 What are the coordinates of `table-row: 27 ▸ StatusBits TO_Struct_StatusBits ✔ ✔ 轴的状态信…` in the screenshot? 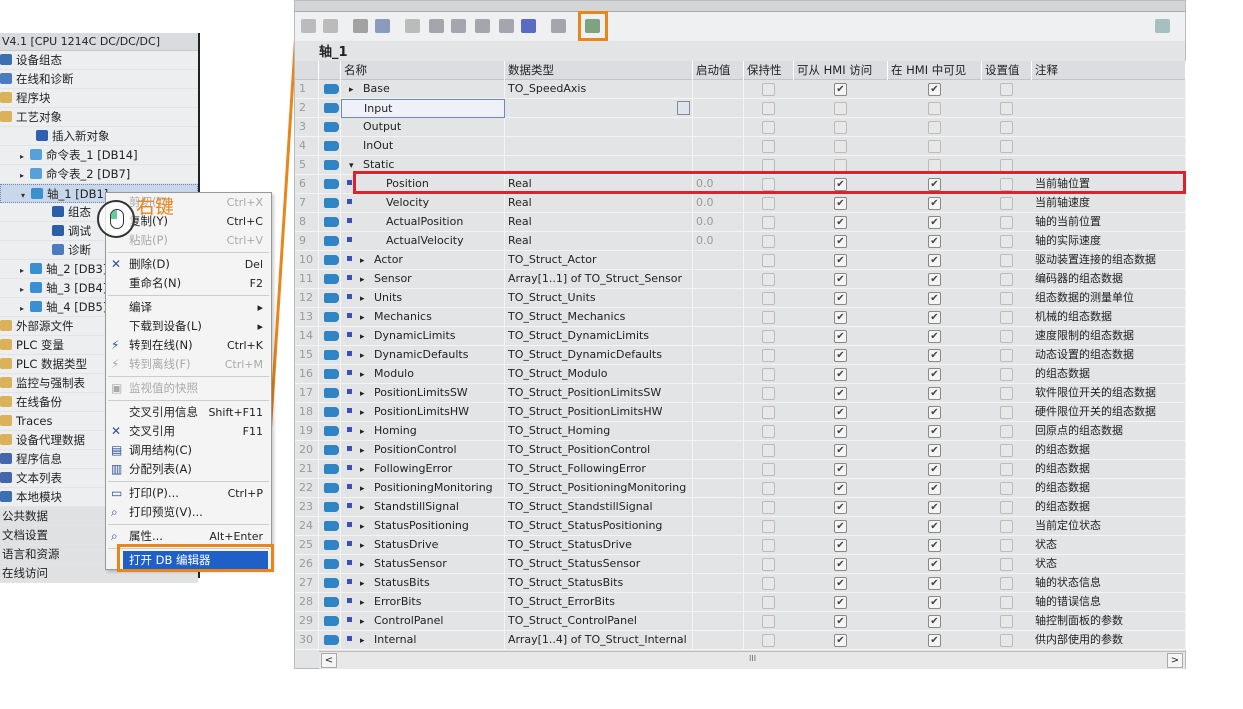 It's located at (740, 583).